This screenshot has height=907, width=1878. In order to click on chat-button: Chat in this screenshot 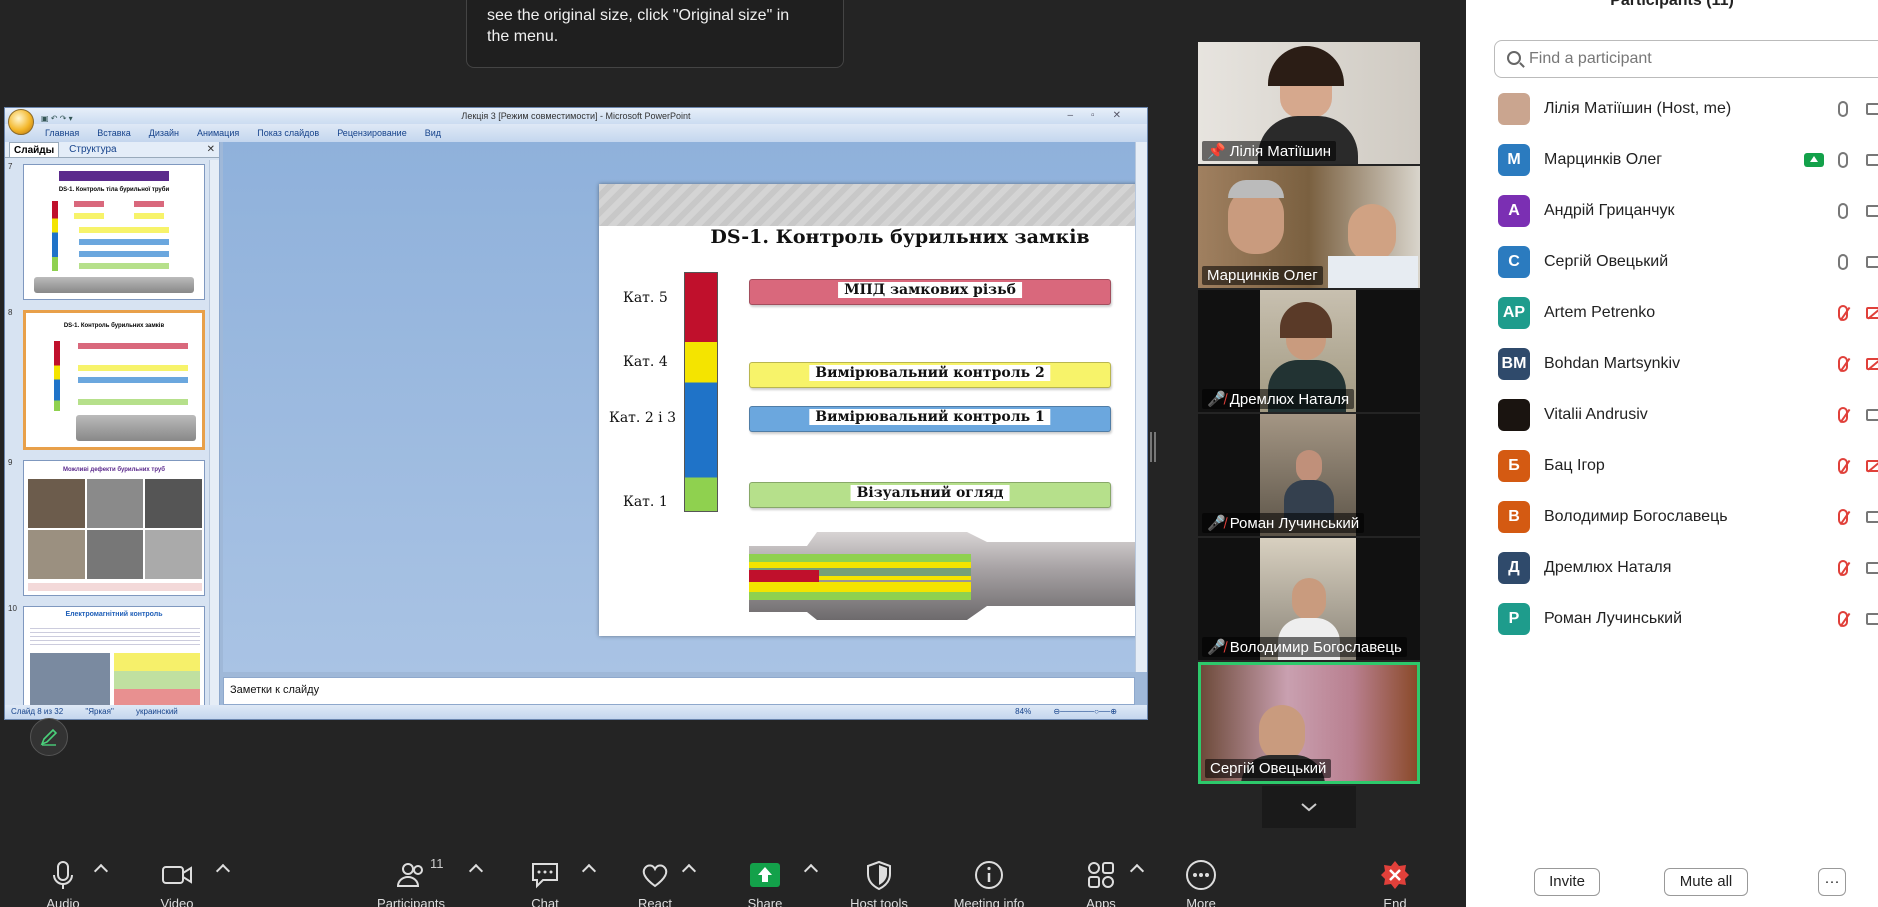, I will do `click(545, 878)`.